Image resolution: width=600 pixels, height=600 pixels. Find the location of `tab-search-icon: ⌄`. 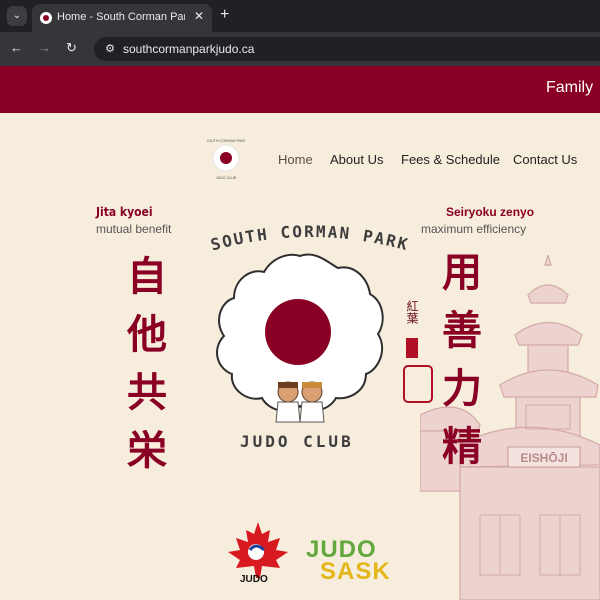

tab-search-icon: ⌄ is located at coordinates (17, 16).